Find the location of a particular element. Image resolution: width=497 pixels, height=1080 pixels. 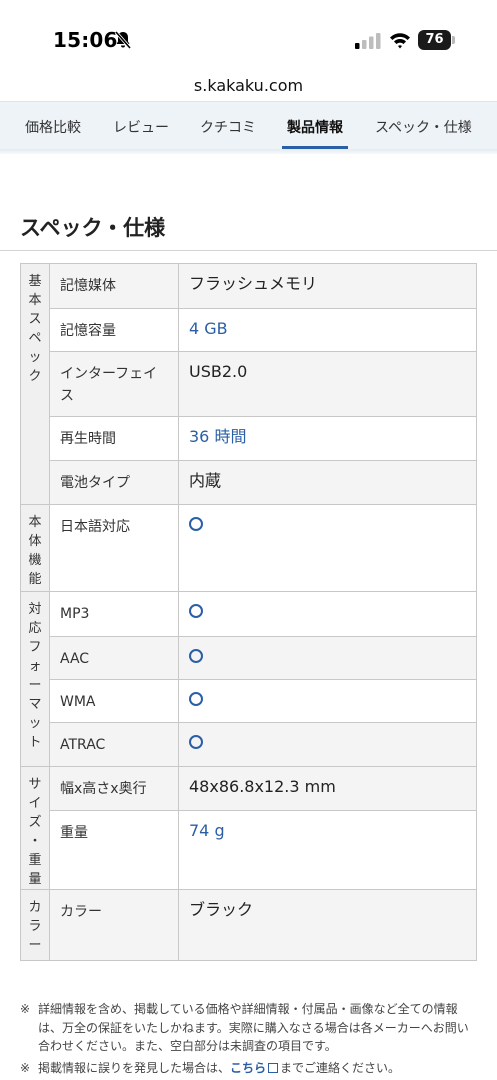

spec-value: ブラック is located at coordinates (327, 925).